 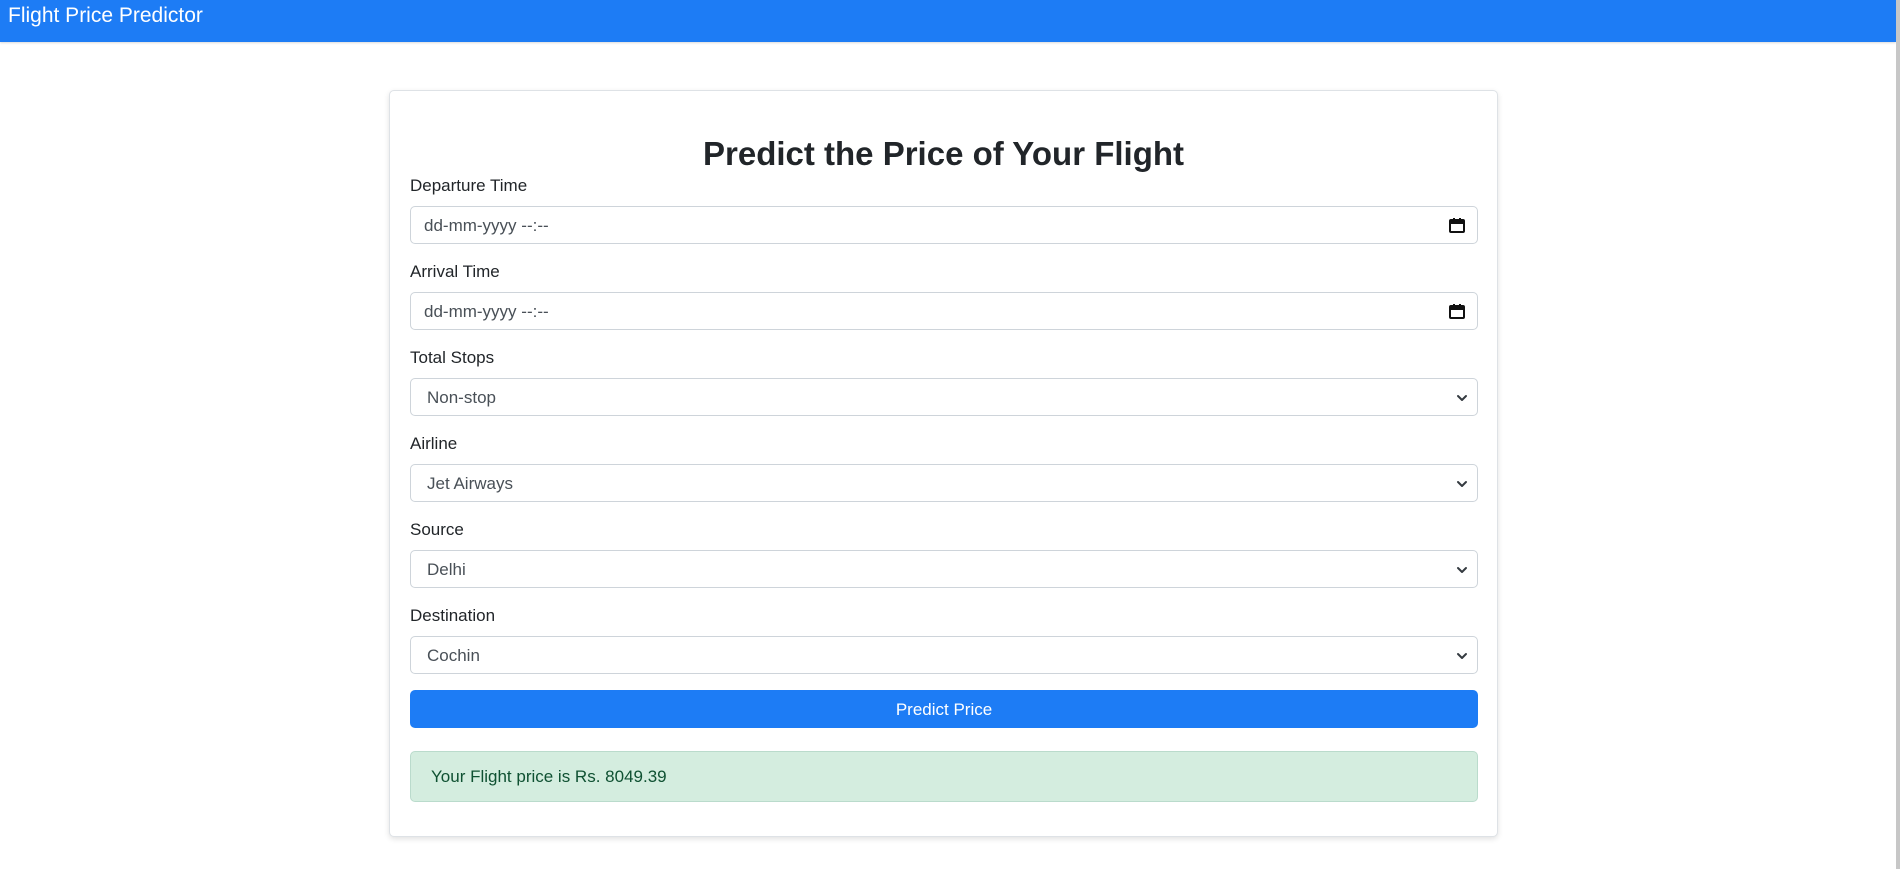 I want to click on arrival-time-label: Arrival Time, so click(x=455, y=271).